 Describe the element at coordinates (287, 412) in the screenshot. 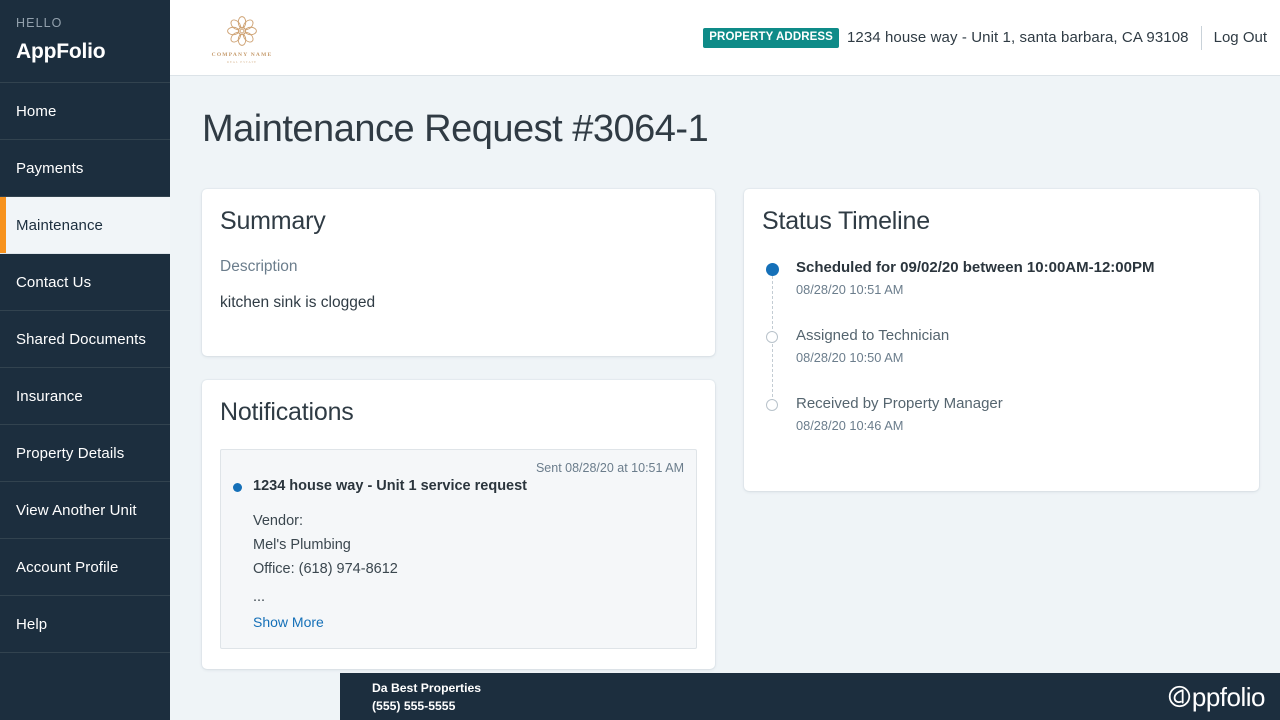

I see `notifications-card-title: Notifications` at that location.